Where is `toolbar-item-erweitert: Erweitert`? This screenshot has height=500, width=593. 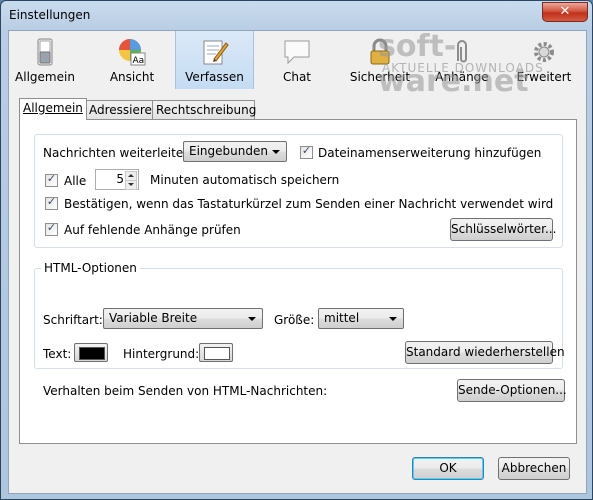
toolbar-item-erweitert: Erweitert is located at coordinates (544, 60).